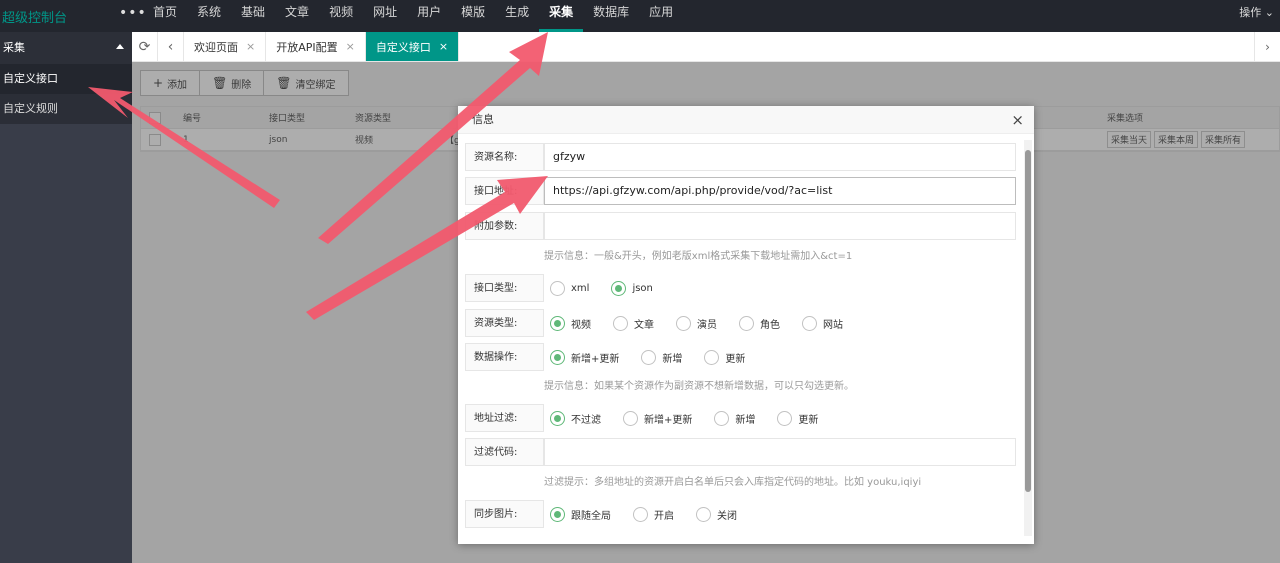 The width and height of the screenshot is (1280, 563). What do you see at coordinates (570, 323) in the screenshot?
I see `res-radio-option: 视频` at bounding box center [570, 323].